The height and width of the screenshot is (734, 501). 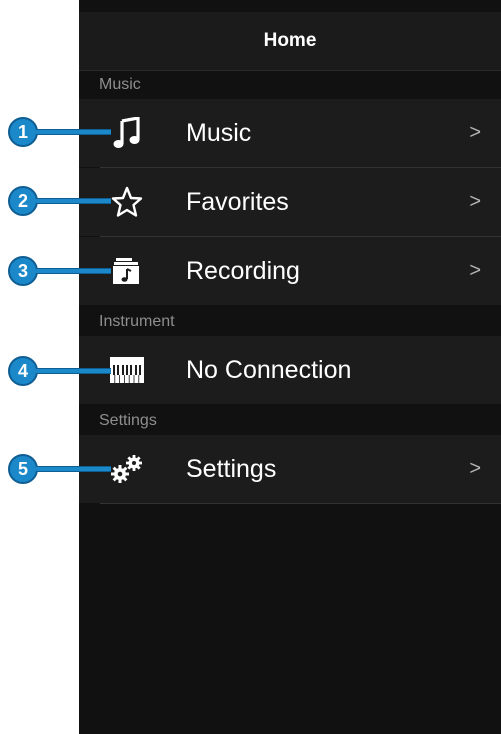 I want to click on row-settings: Settings >, so click(x=290, y=469).